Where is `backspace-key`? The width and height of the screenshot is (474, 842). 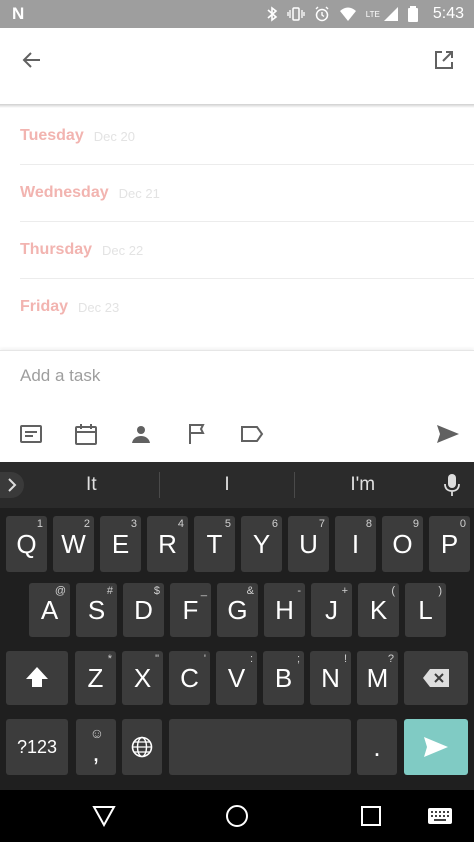 backspace-key is located at coordinates (436, 678).